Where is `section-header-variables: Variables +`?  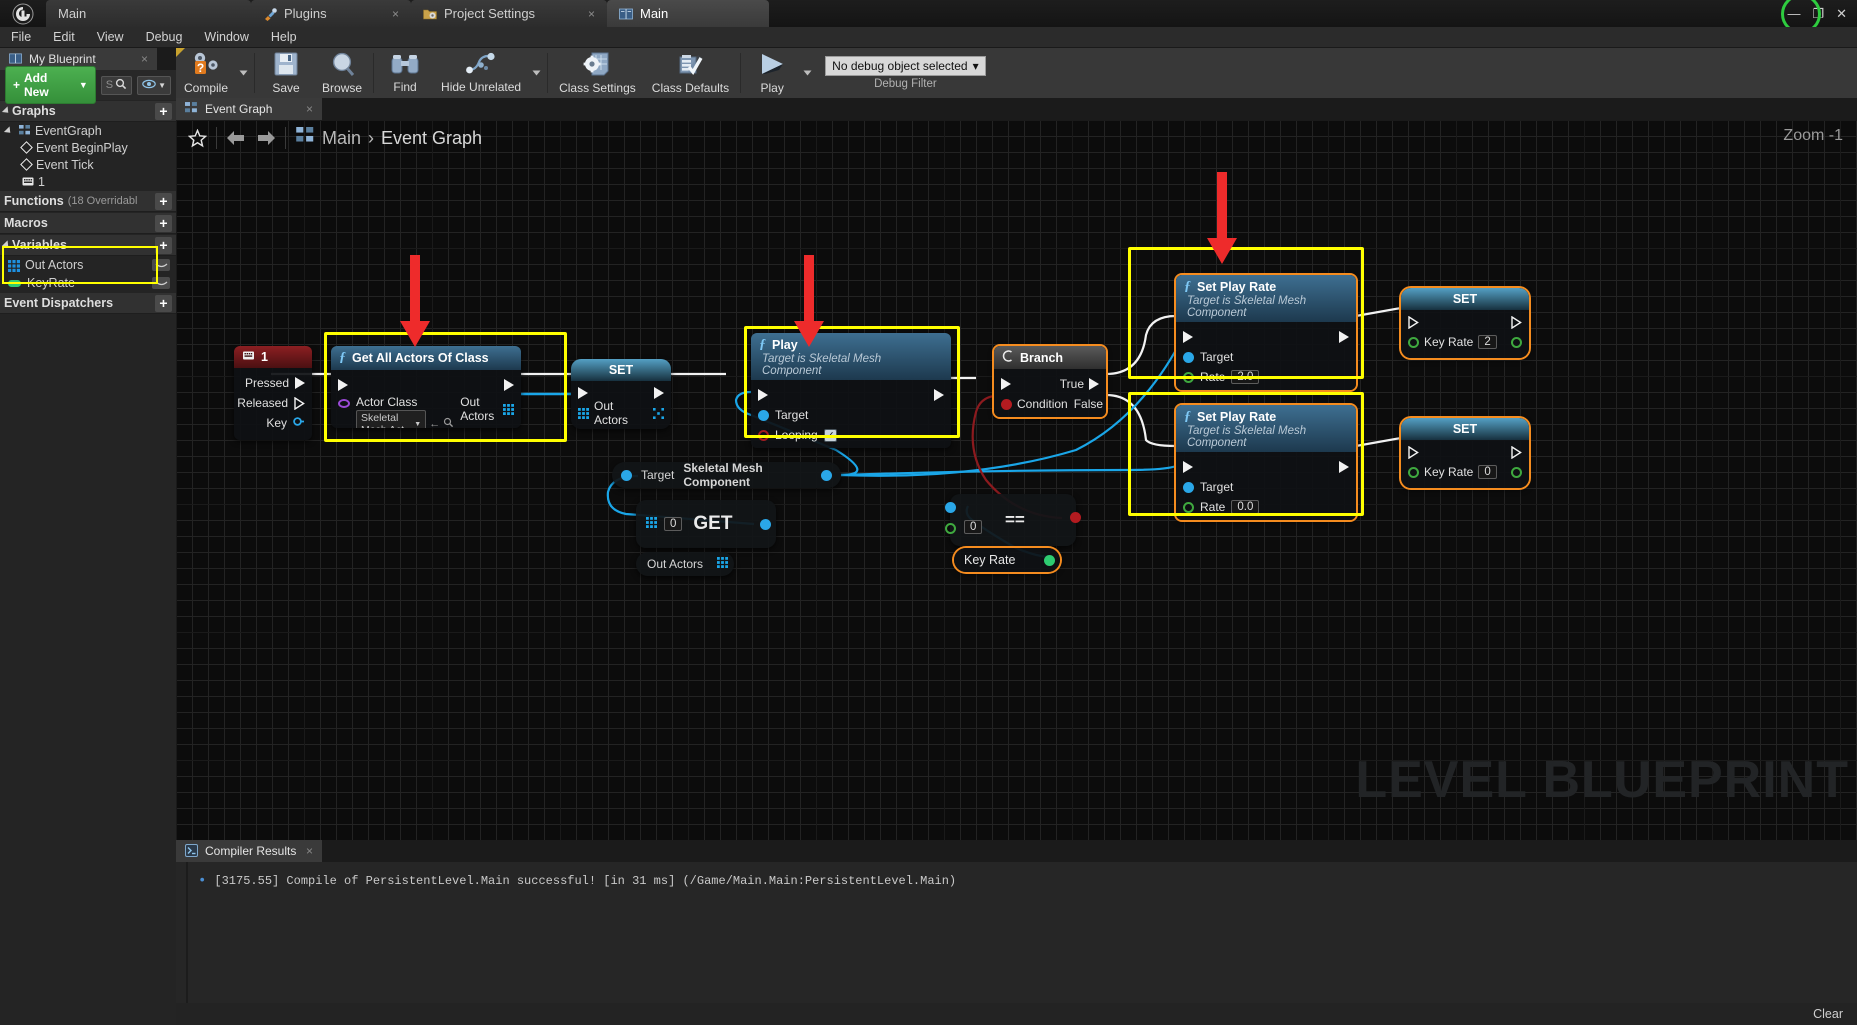
section-header-variables: Variables + is located at coordinates (88, 245).